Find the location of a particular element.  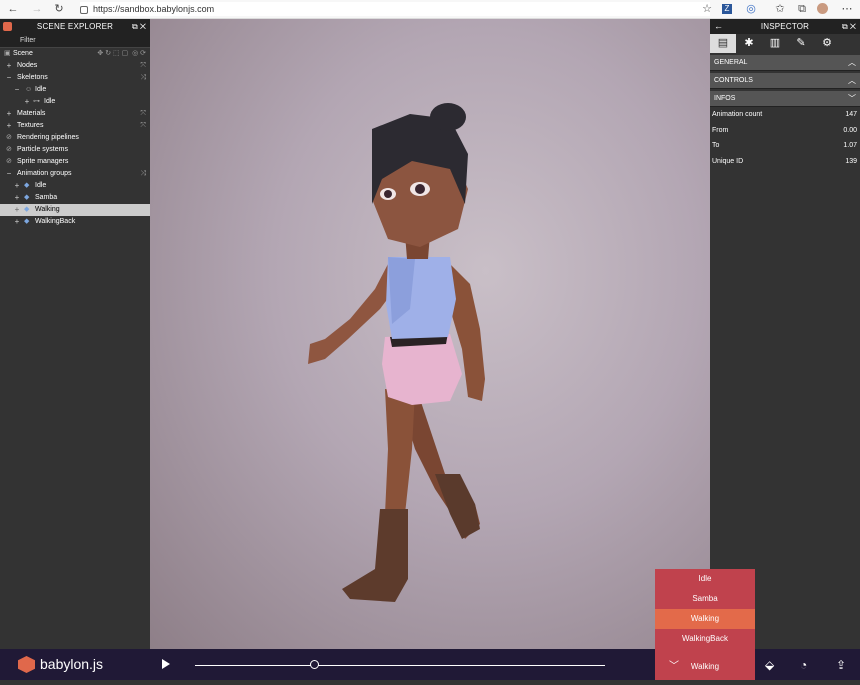

selected-animation: Walking is located at coordinates (705, 666).